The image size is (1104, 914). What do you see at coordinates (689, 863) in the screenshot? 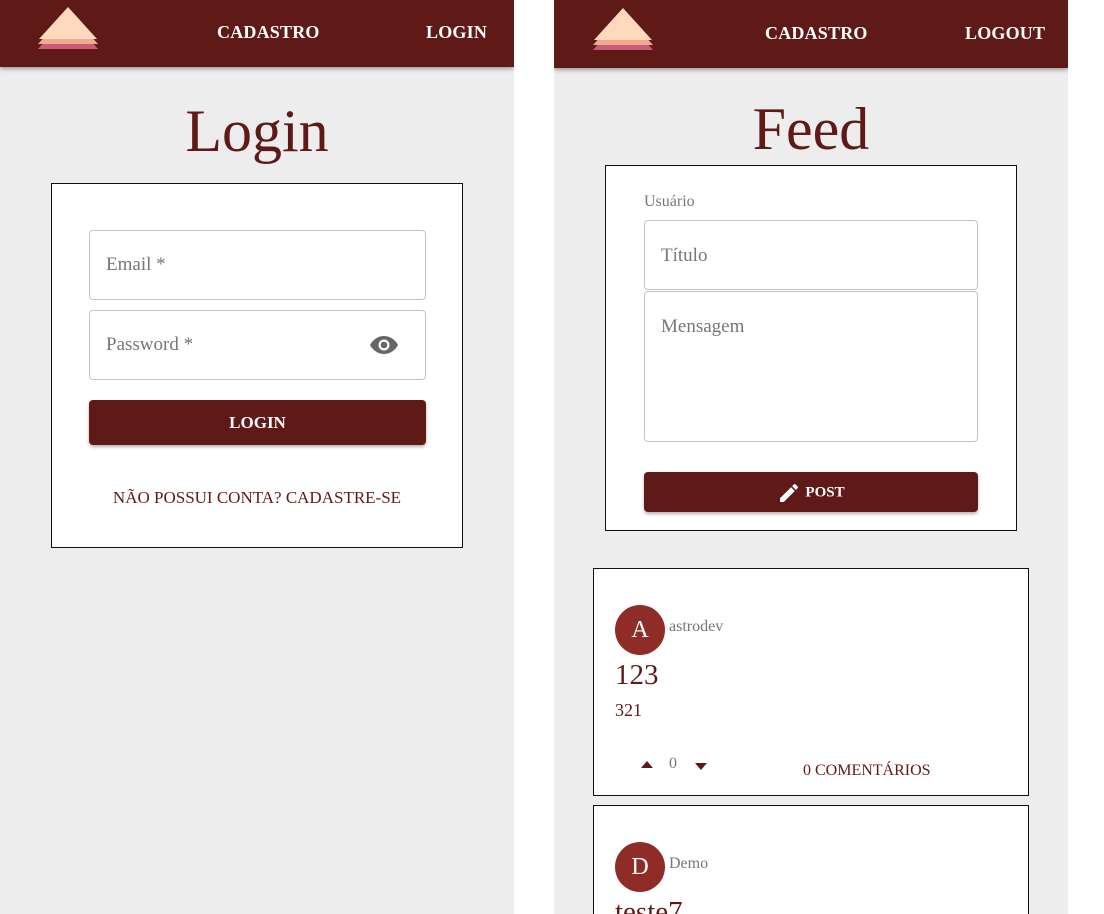
I see `post-username: Demo` at bounding box center [689, 863].